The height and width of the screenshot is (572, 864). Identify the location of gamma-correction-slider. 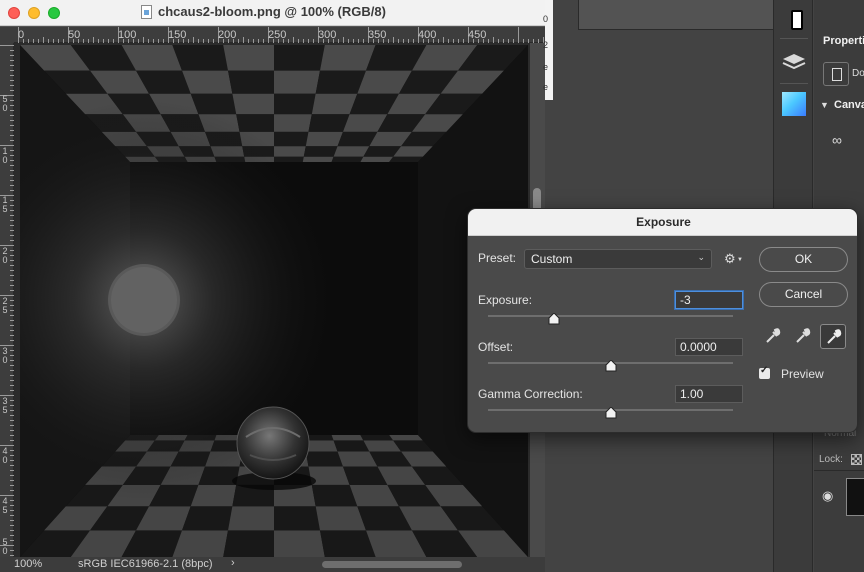
(610, 413).